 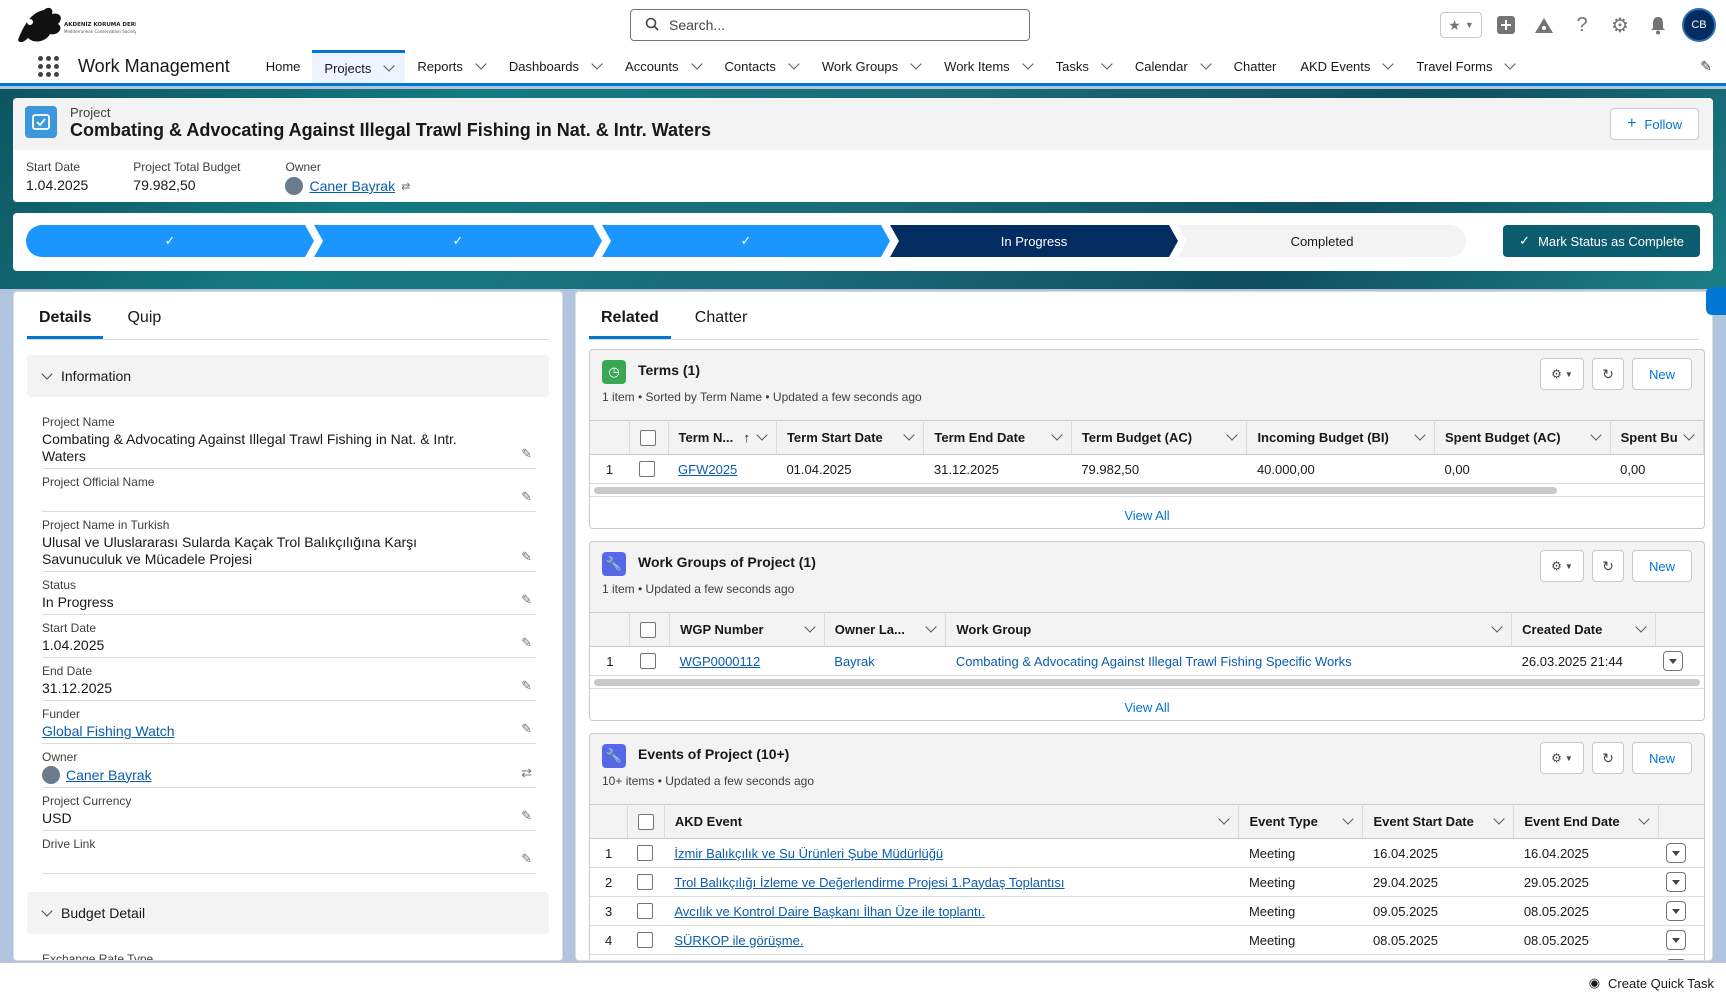 I want to click on tab-quip: Quip, so click(x=144, y=324).